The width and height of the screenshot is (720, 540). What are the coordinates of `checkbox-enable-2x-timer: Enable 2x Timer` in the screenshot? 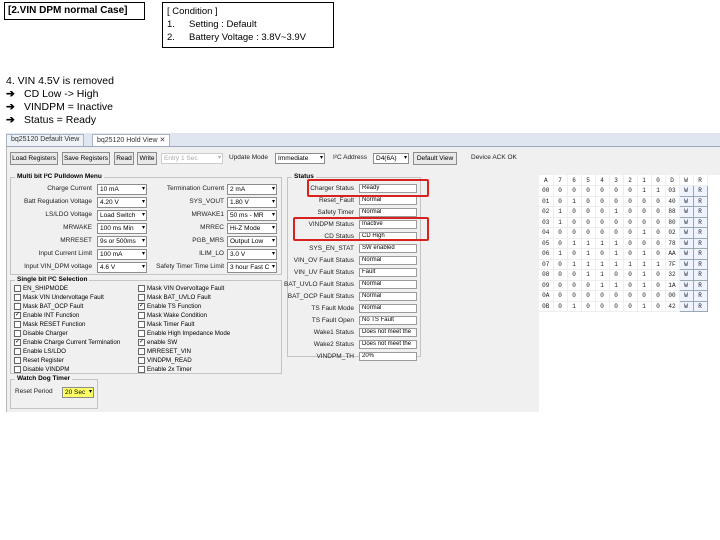 It's located at (165, 369).